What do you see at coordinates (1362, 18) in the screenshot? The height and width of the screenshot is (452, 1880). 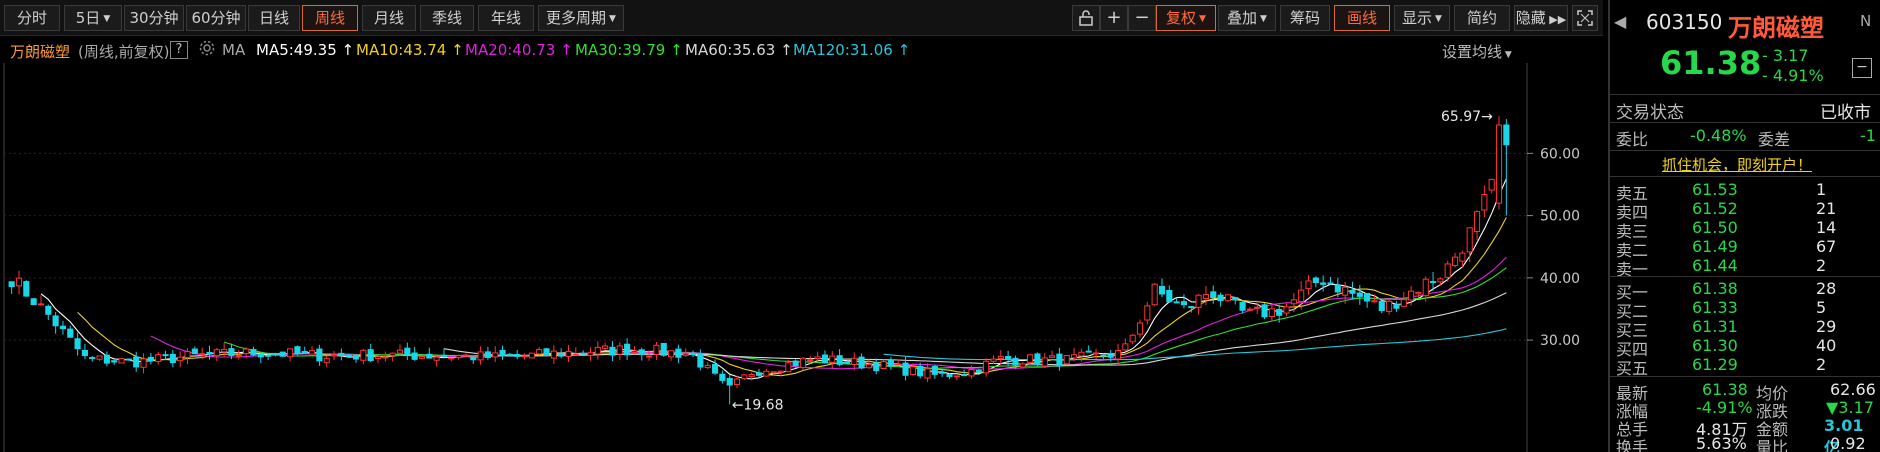 I see `draw-lines-button: 画线` at bounding box center [1362, 18].